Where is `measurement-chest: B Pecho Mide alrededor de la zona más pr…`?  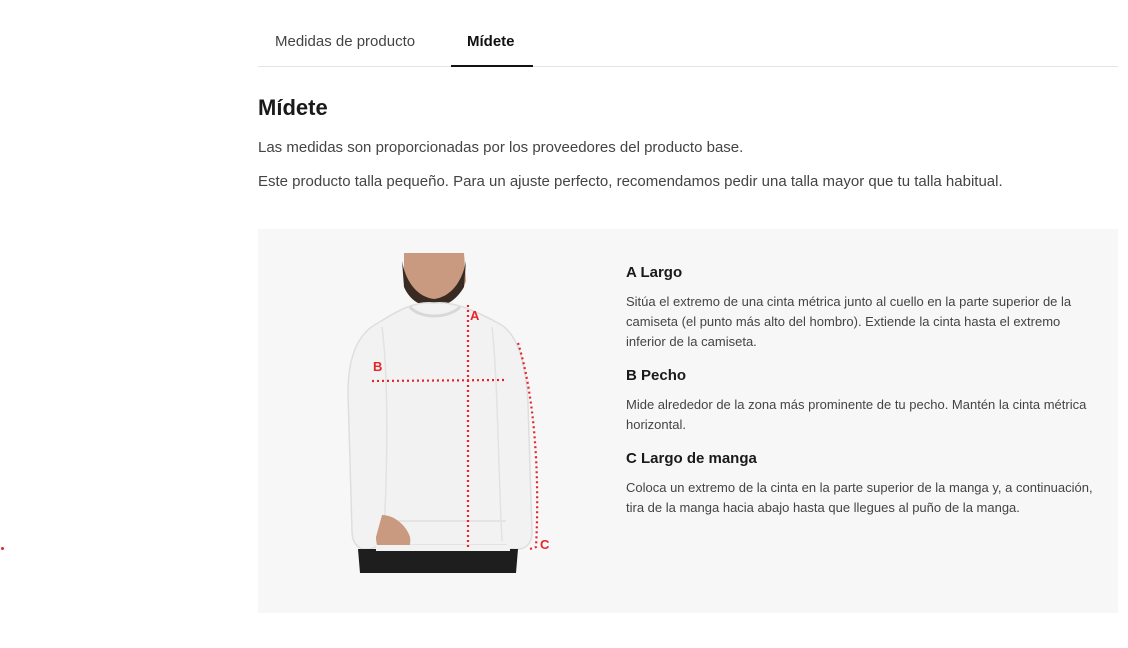 measurement-chest: B Pecho Mide alrededor de la zona más pr… is located at coordinates (861, 400).